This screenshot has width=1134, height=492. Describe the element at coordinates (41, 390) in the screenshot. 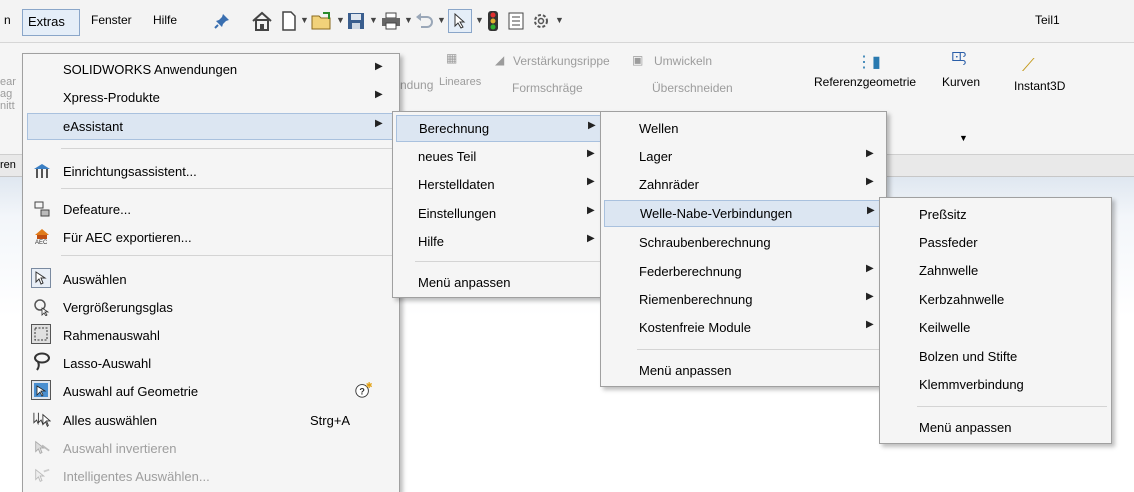

I see `select-on-geometry-icon` at that location.